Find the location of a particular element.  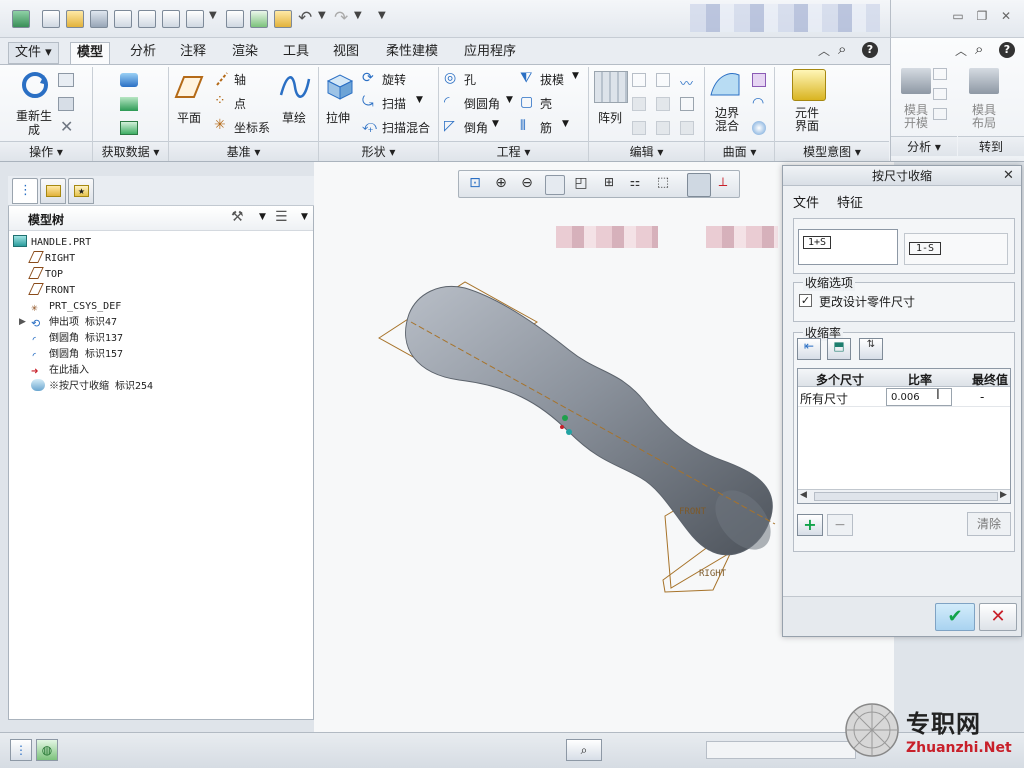

revolve-icon: ⟳ is located at coordinates (368, 78).